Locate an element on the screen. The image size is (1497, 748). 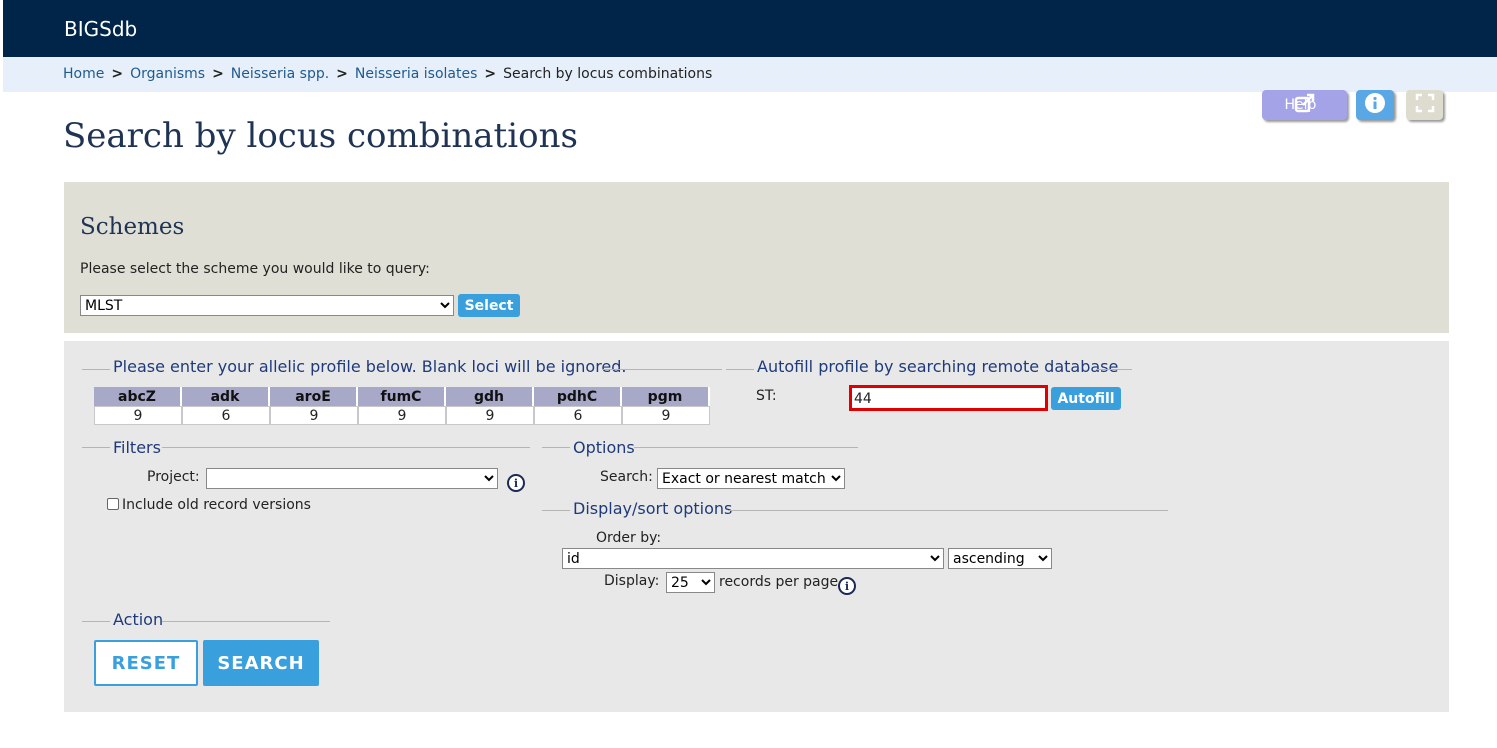
page-title: Search by locus combinations is located at coordinates (320, 136).